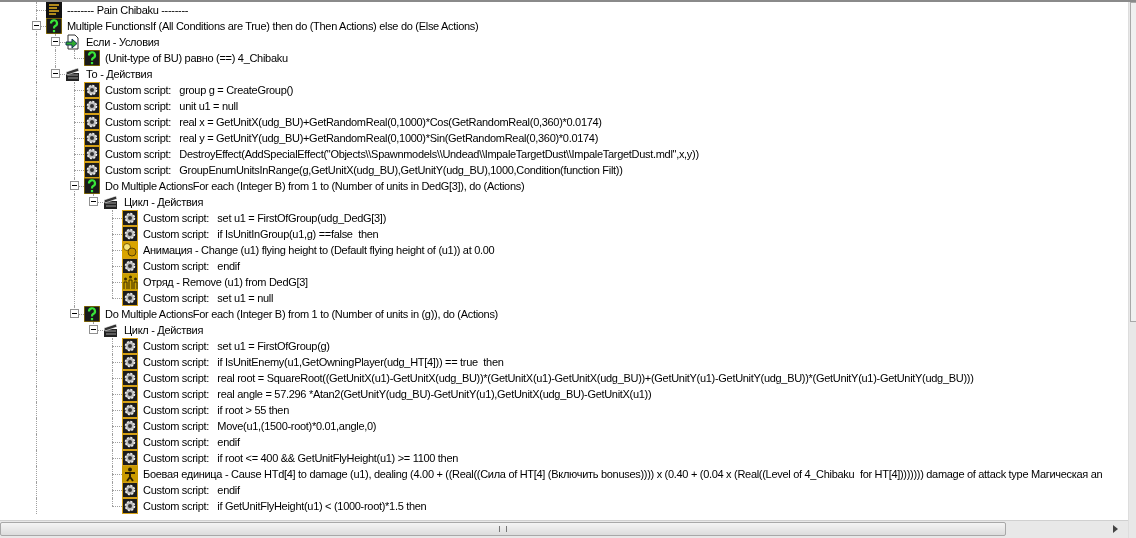  Describe the element at coordinates (123, 42) in the screenshot. I see `tree-item: Если - Условия` at that location.